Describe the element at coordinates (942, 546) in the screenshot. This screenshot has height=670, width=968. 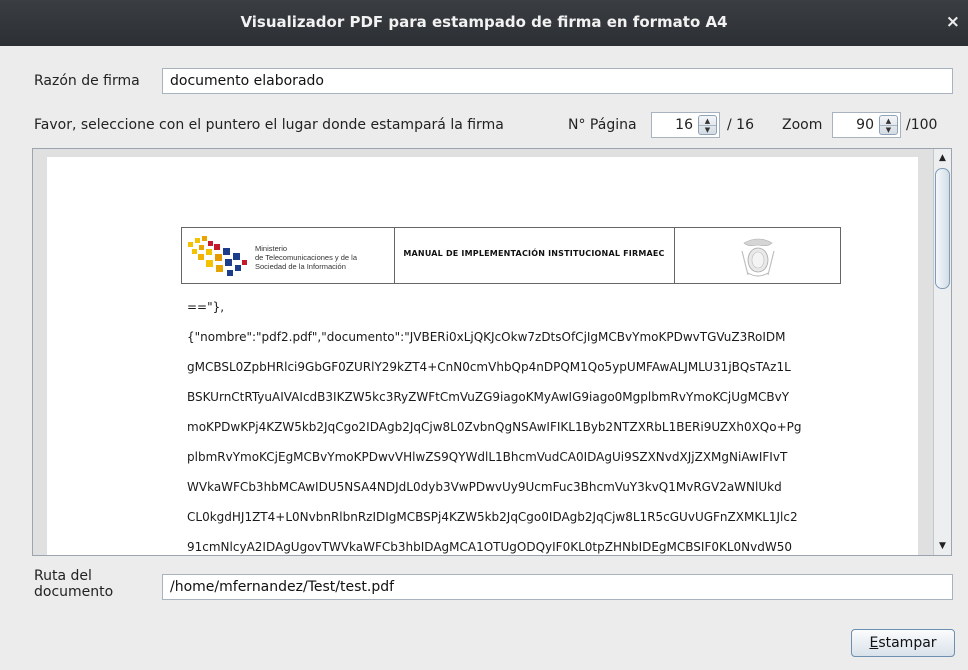
I see `scroll-down-icon: ▼` at that location.